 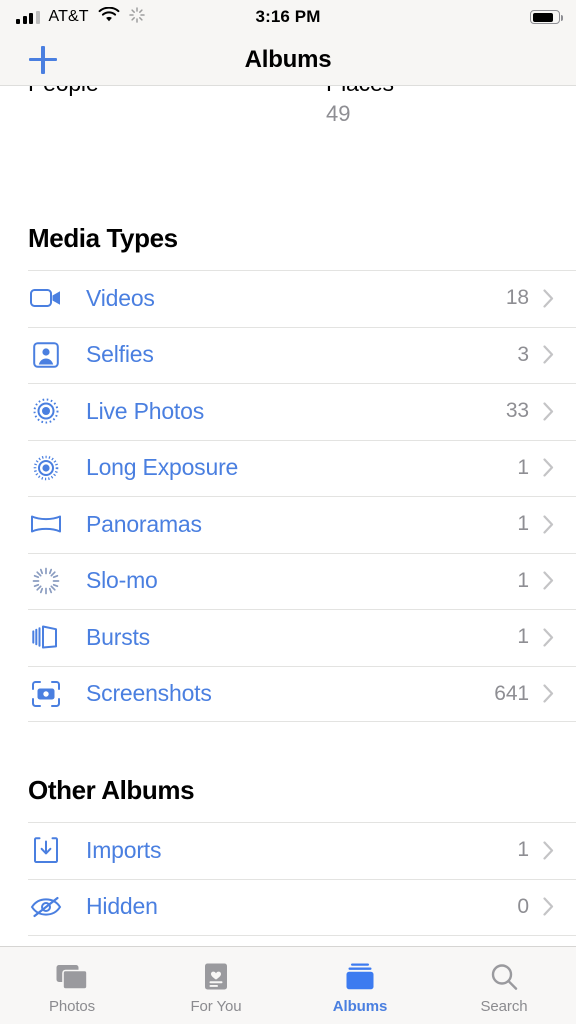 I want to click on row-label: Live Photos, so click(x=145, y=410).